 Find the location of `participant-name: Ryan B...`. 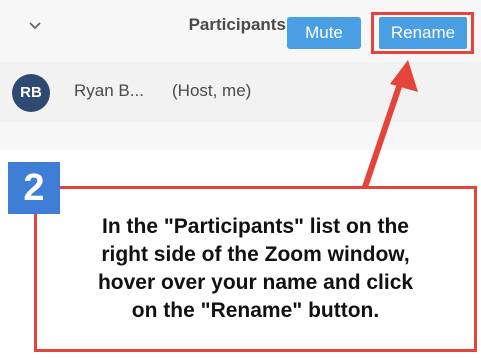

participant-name: Ryan B... is located at coordinates (109, 90).